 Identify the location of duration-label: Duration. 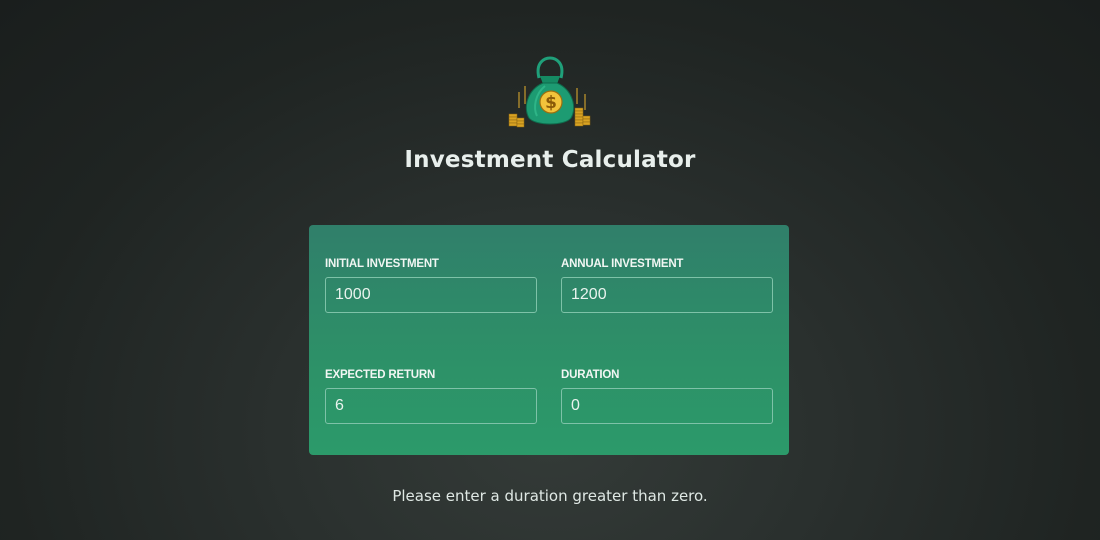
(590, 375).